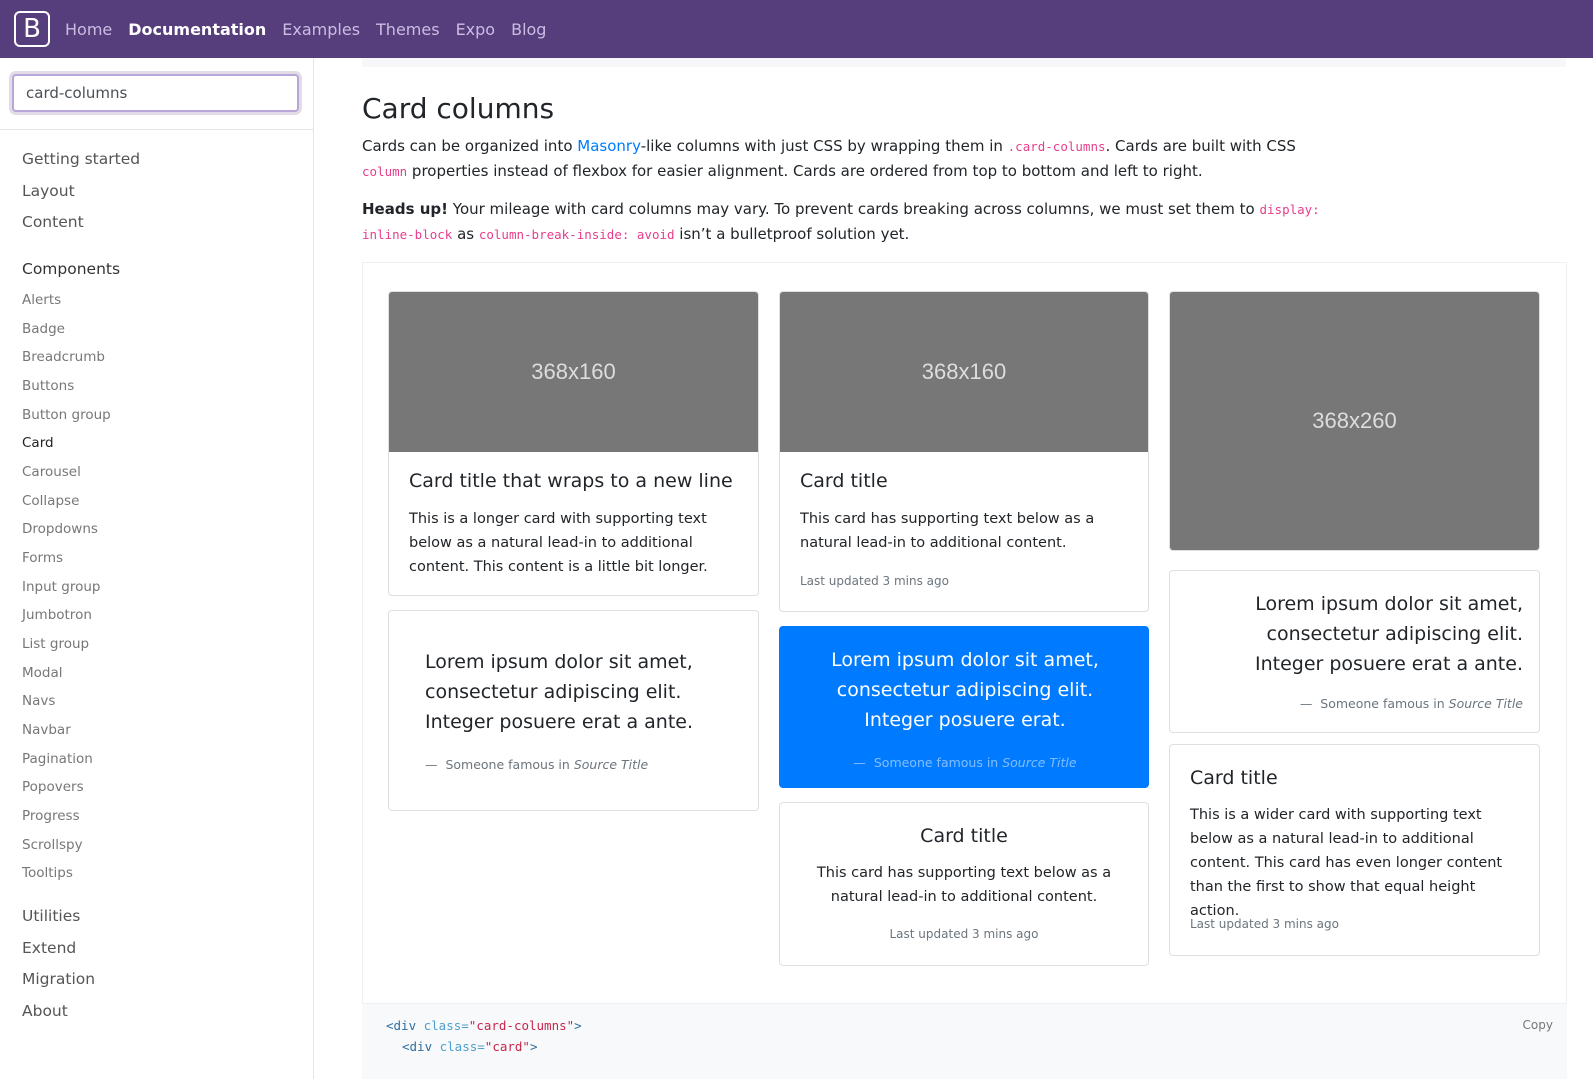 The width and height of the screenshot is (1593, 1079). What do you see at coordinates (51, 816) in the screenshot?
I see `sidebar-item-progress: Progress` at bounding box center [51, 816].